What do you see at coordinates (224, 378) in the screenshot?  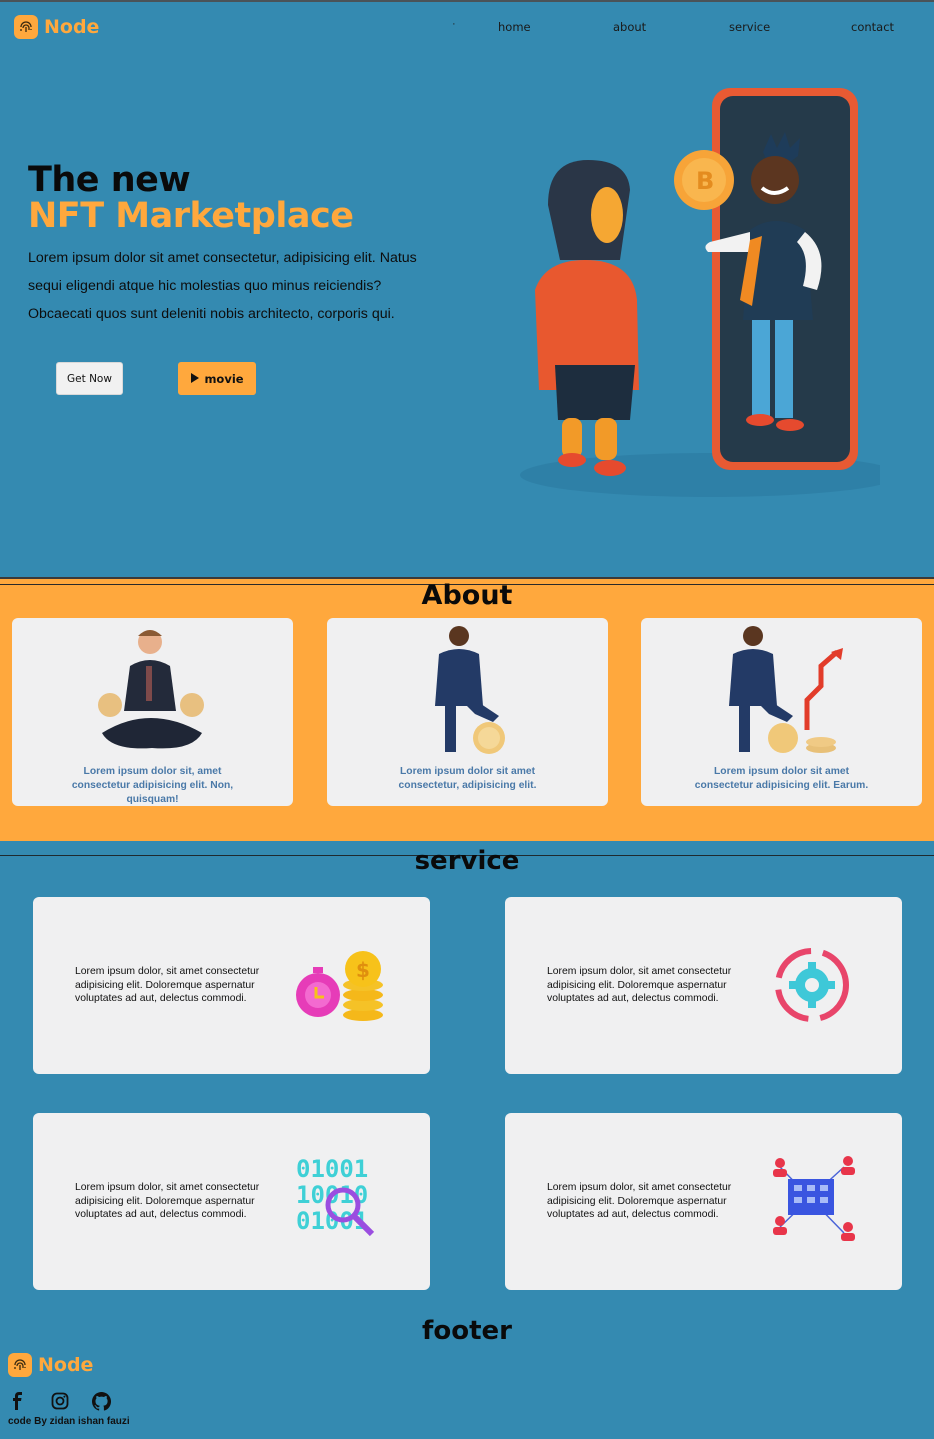 I see `movie-button-label: movie` at bounding box center [224, 378].